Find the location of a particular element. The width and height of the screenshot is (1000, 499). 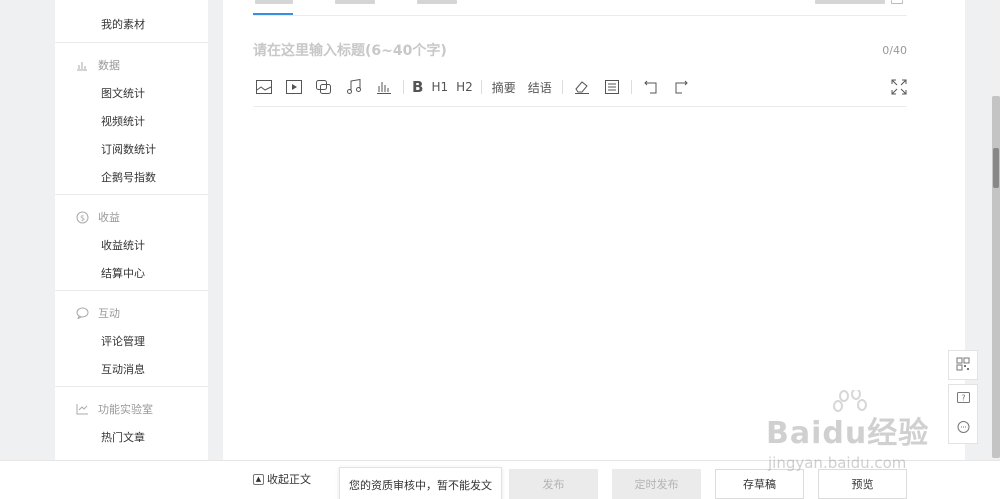

original-checkbox is located at coordinates (897, 2).